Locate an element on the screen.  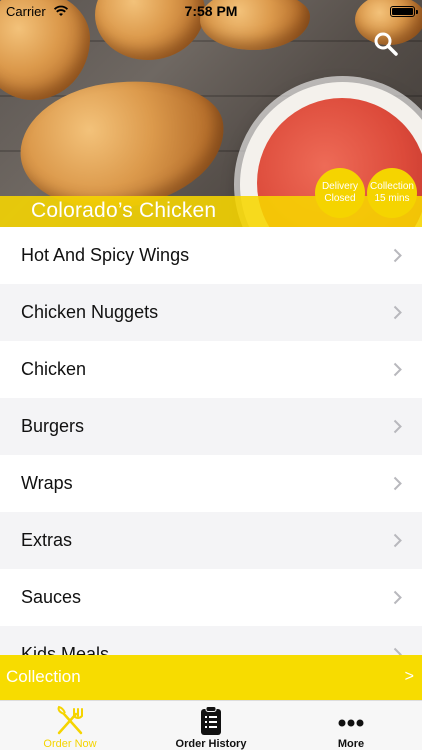
delivery-badge-line1: Delivery is located at coordinates (340, 186).